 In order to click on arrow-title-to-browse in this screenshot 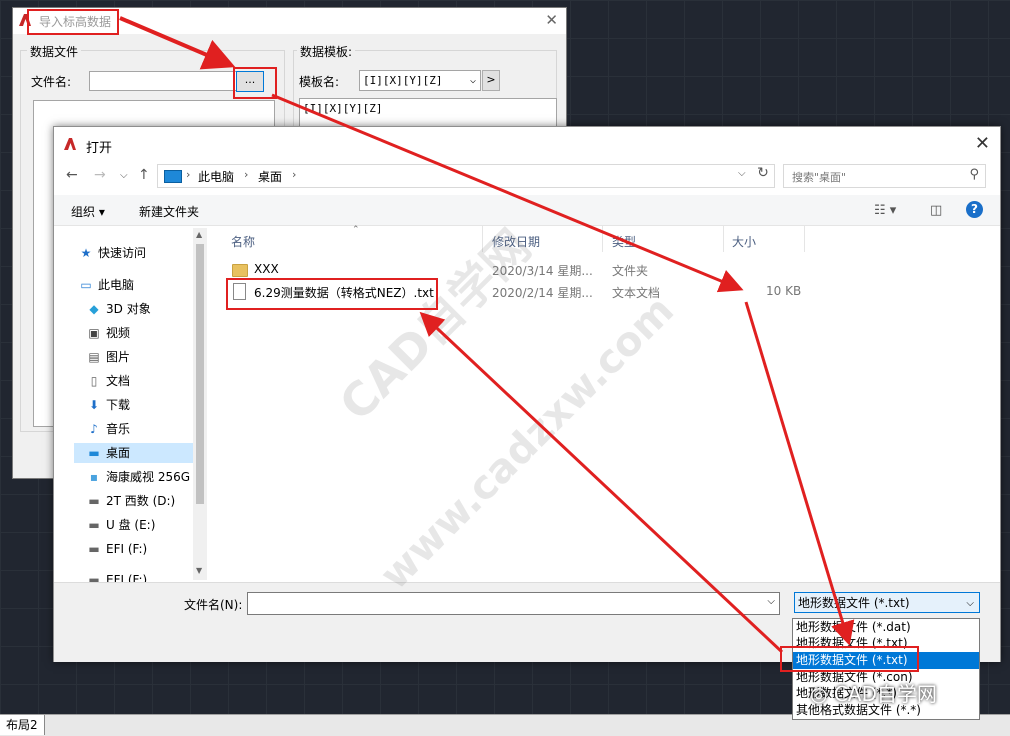, I will do `click(177, 43)`.